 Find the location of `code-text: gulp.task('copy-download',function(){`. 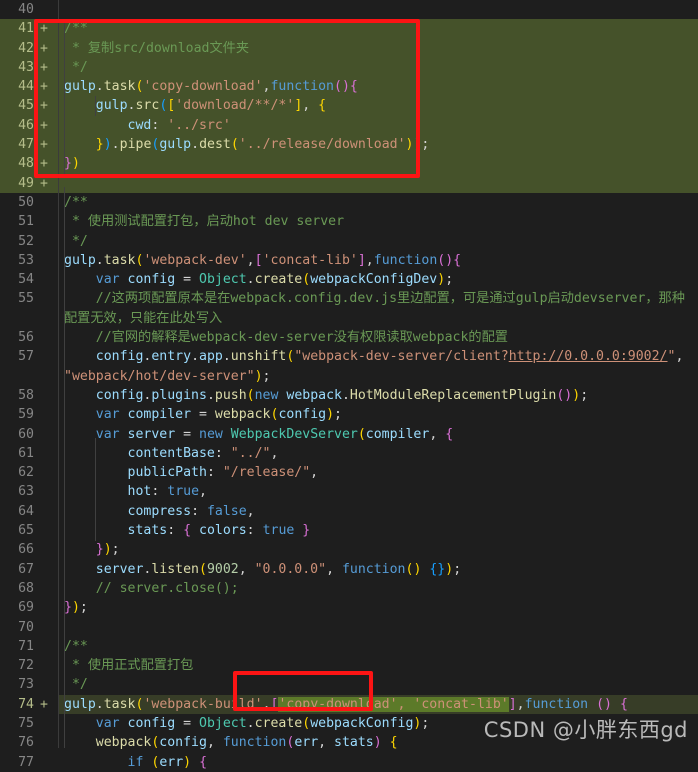

code-text: gulp.task('copy-download',function(){ is located at coordinates (378, 87).